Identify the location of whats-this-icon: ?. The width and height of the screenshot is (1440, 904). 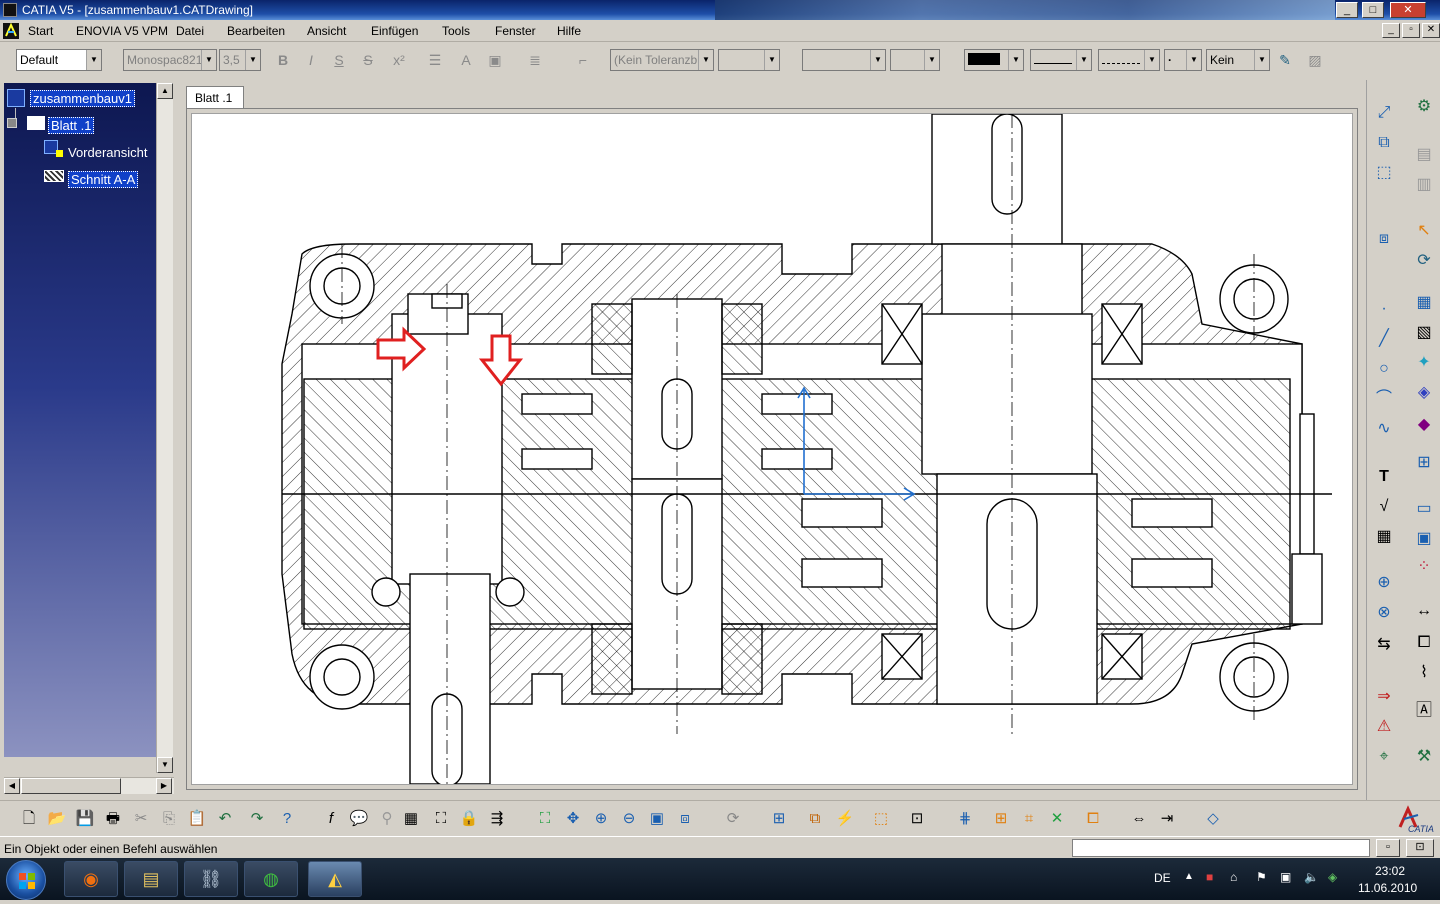
(287, 819).